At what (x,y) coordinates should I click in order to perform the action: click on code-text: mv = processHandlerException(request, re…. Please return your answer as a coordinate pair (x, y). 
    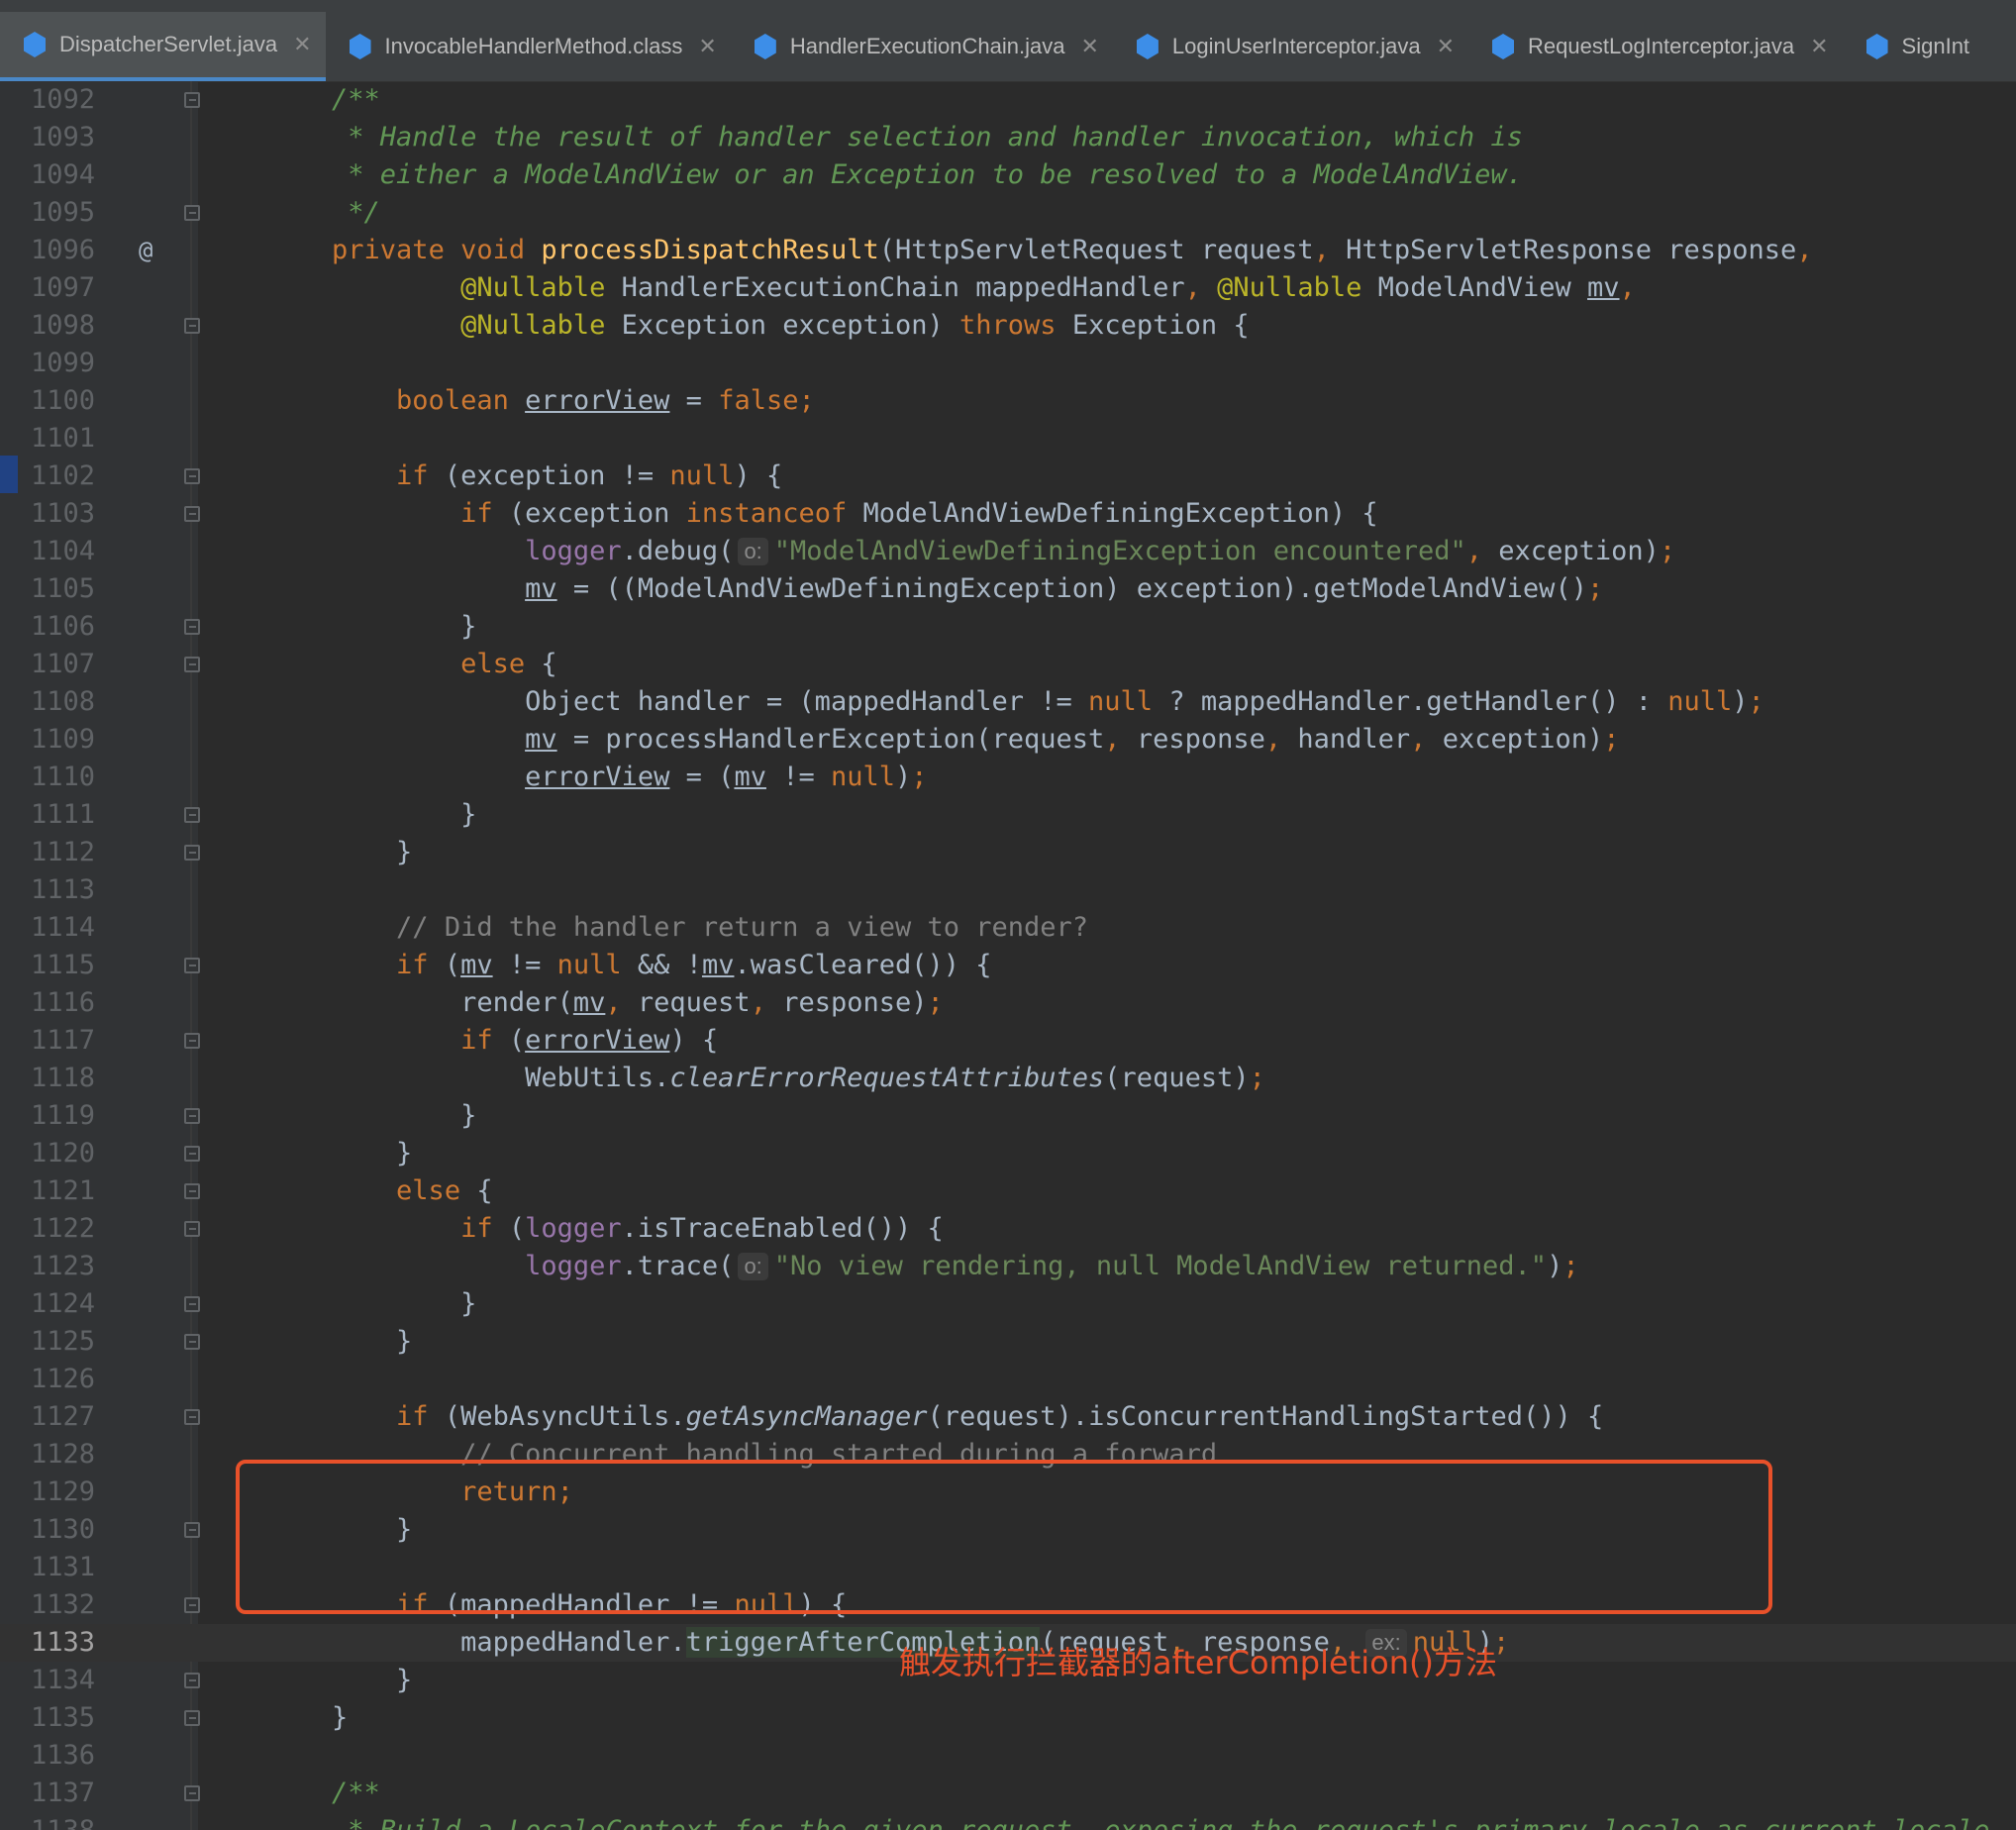
    Looking at the image, I should click on (1072, 740).